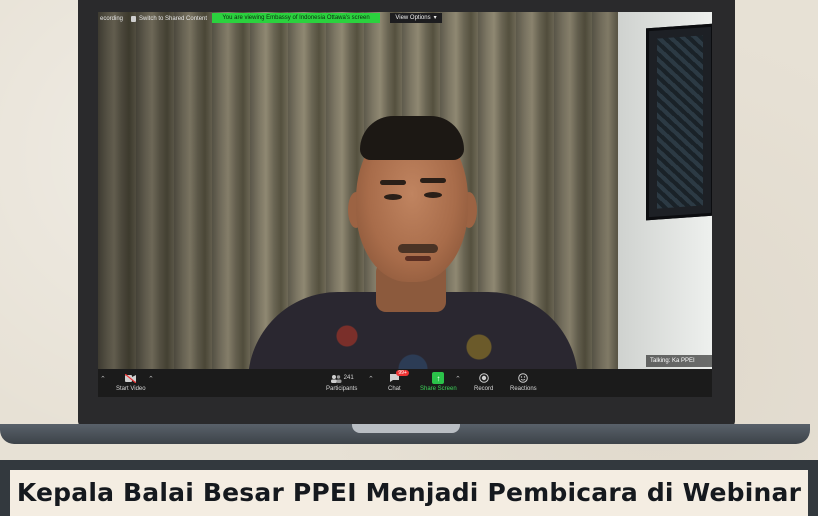 The image size is (818, 516). I want to click on view-options-label: View Options, so click(413, 18).